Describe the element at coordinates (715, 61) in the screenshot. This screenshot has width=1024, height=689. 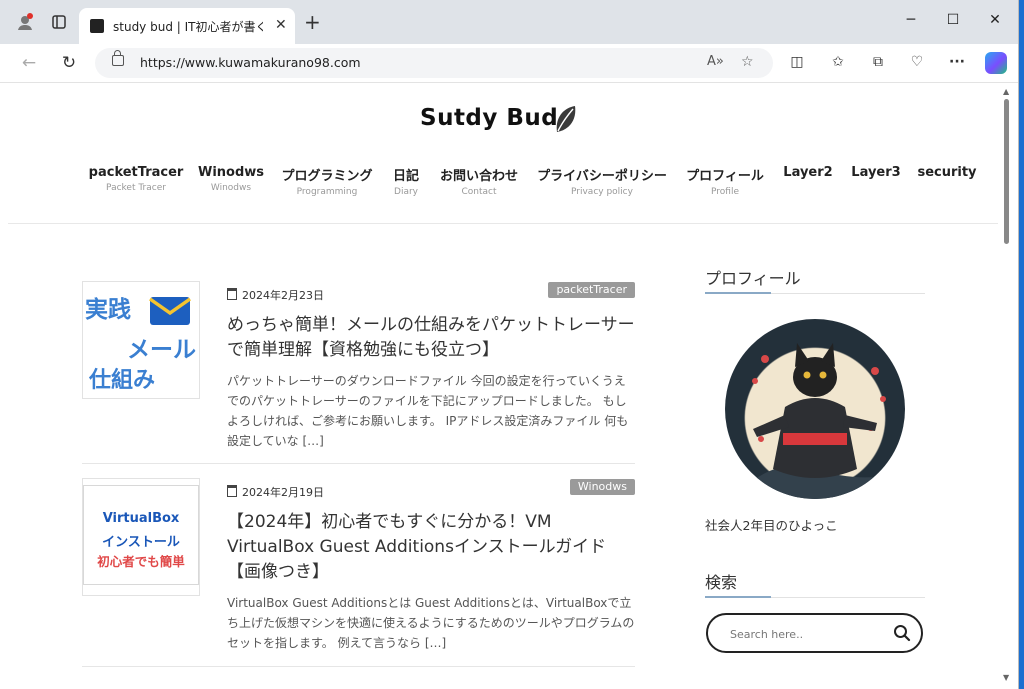
I see `read-aloud-icon: A»` at that location.